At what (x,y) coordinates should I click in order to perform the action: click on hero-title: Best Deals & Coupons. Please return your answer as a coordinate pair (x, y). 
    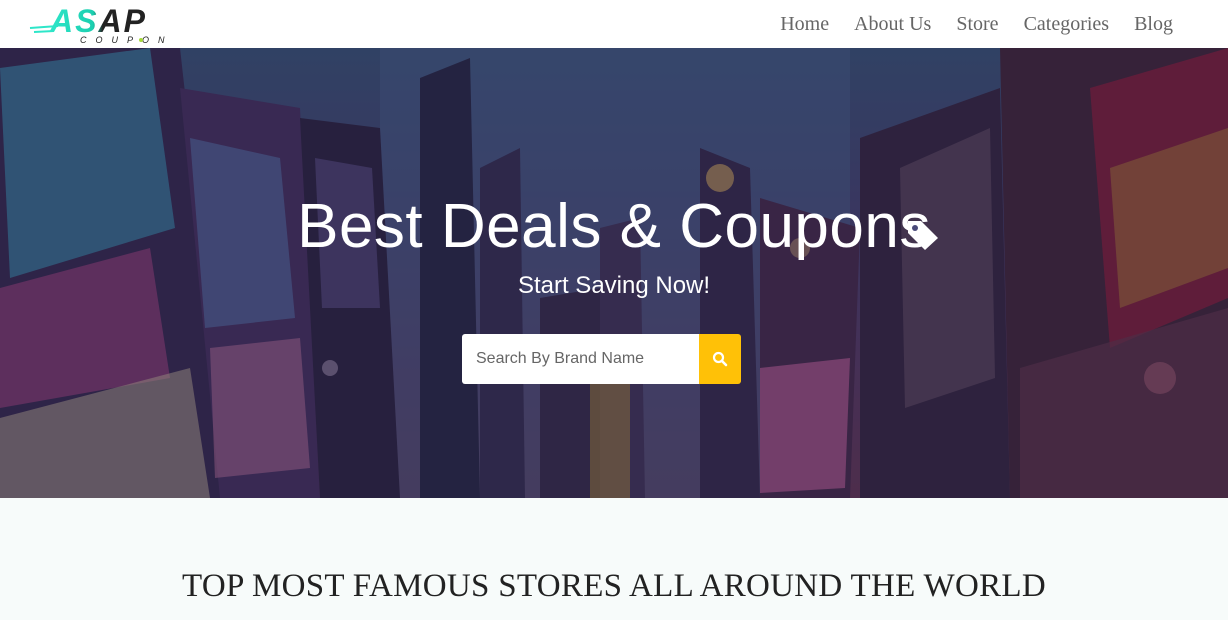
    Looking at the image, I should click on (614, 226).